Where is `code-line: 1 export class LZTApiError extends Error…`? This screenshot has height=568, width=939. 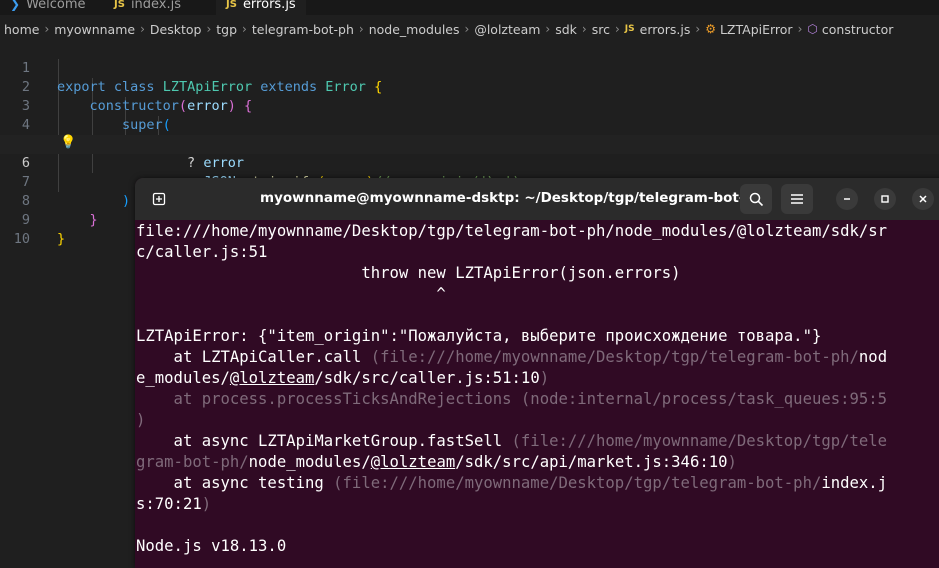
code-line: 1 export class LZTApiError extends Error… is located at coordinates (469, 67).